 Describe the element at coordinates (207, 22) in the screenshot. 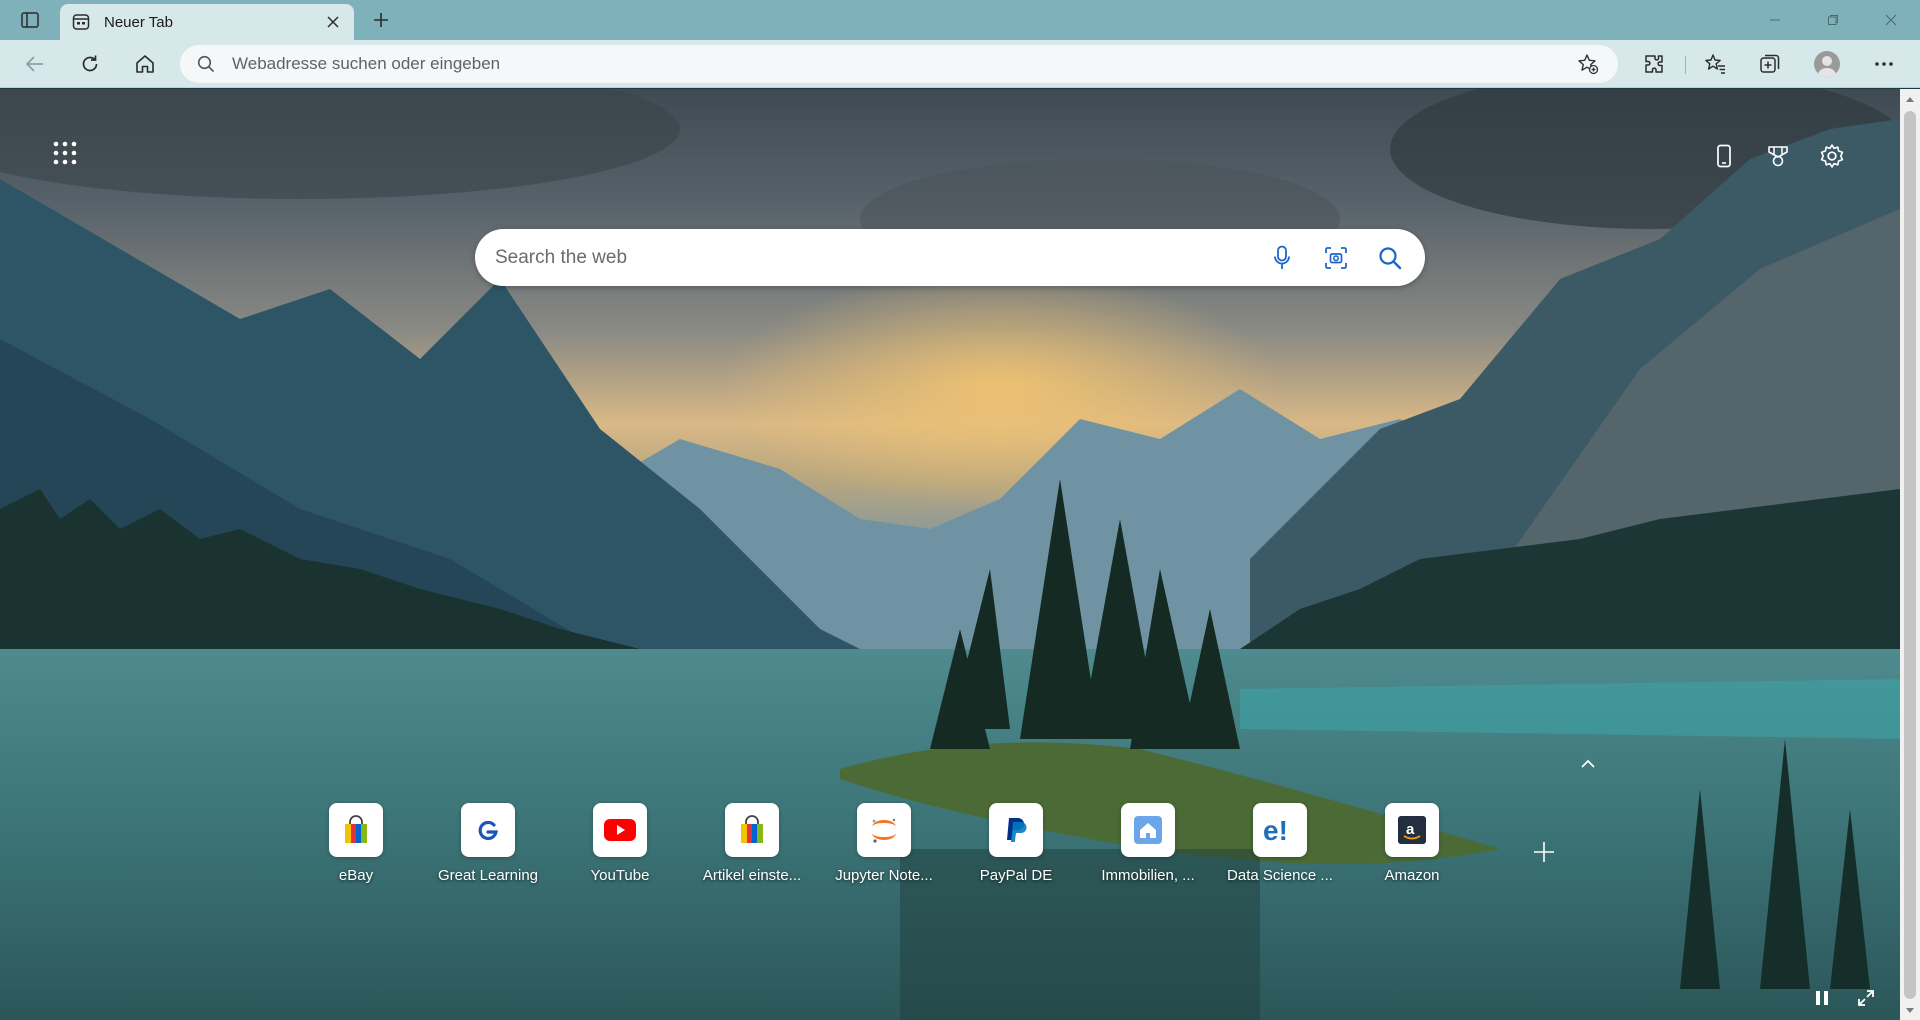

I see `tab-active: Neuer Tab` at that location.